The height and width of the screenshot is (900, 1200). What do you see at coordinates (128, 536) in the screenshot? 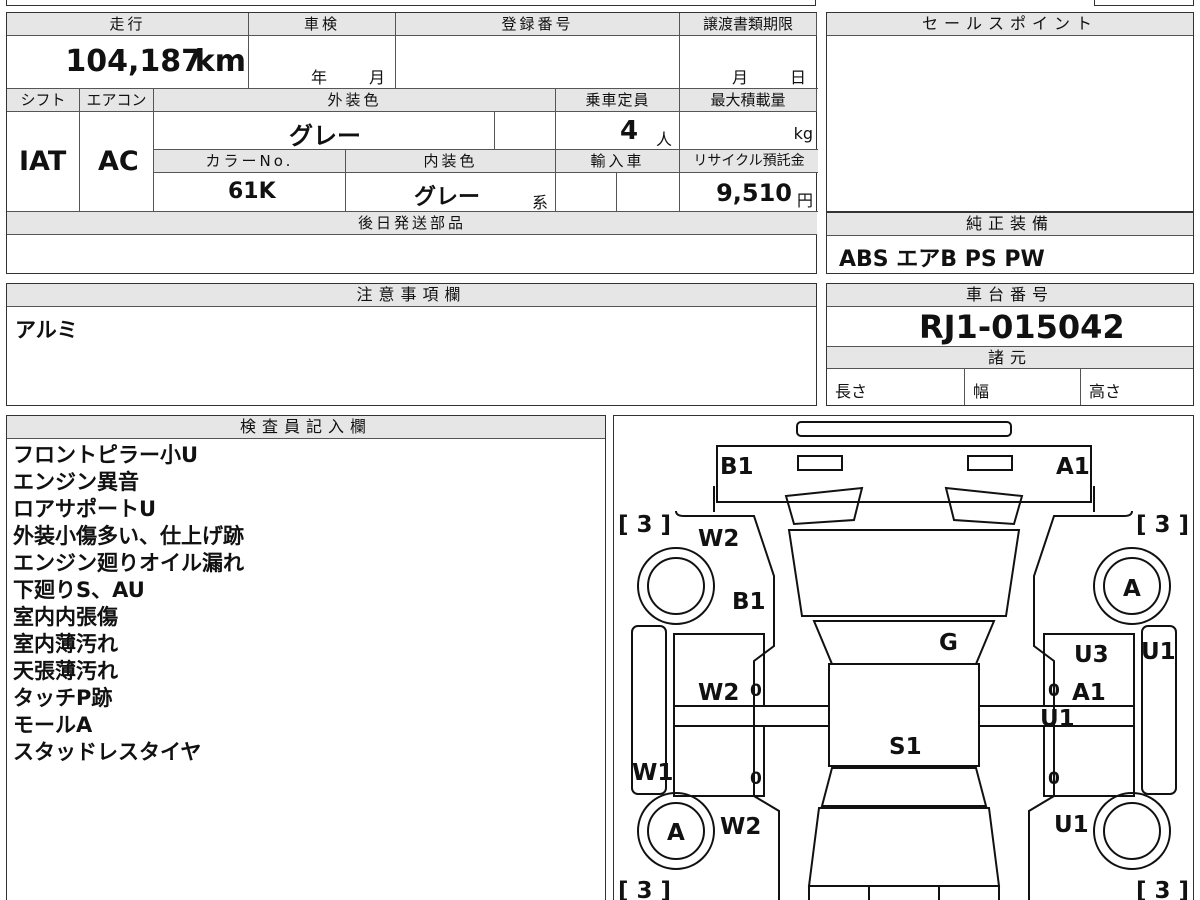
I see `inspector-line: 外装小傷多い、仕上げ跡` at bounding box center [128, 536].